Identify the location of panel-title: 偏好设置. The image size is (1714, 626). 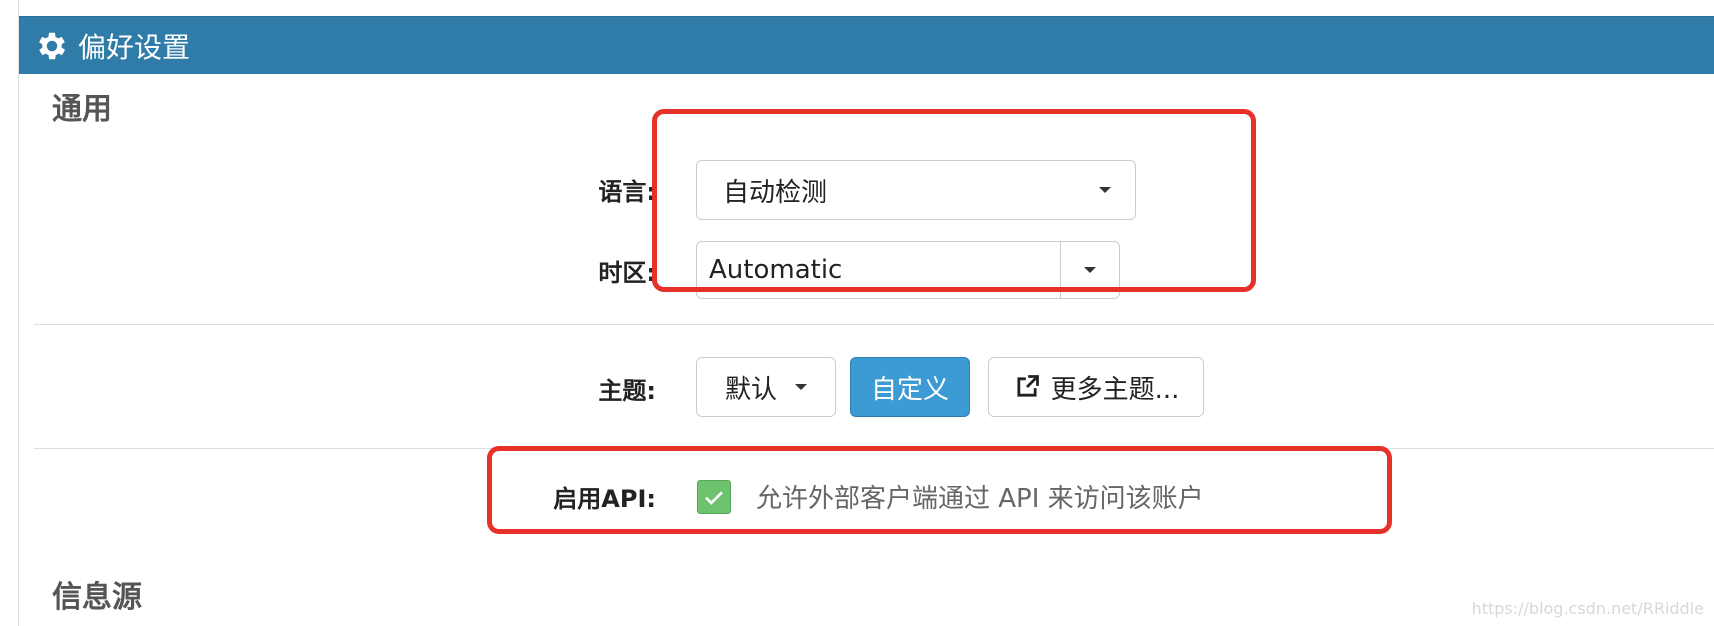
(134, 47).